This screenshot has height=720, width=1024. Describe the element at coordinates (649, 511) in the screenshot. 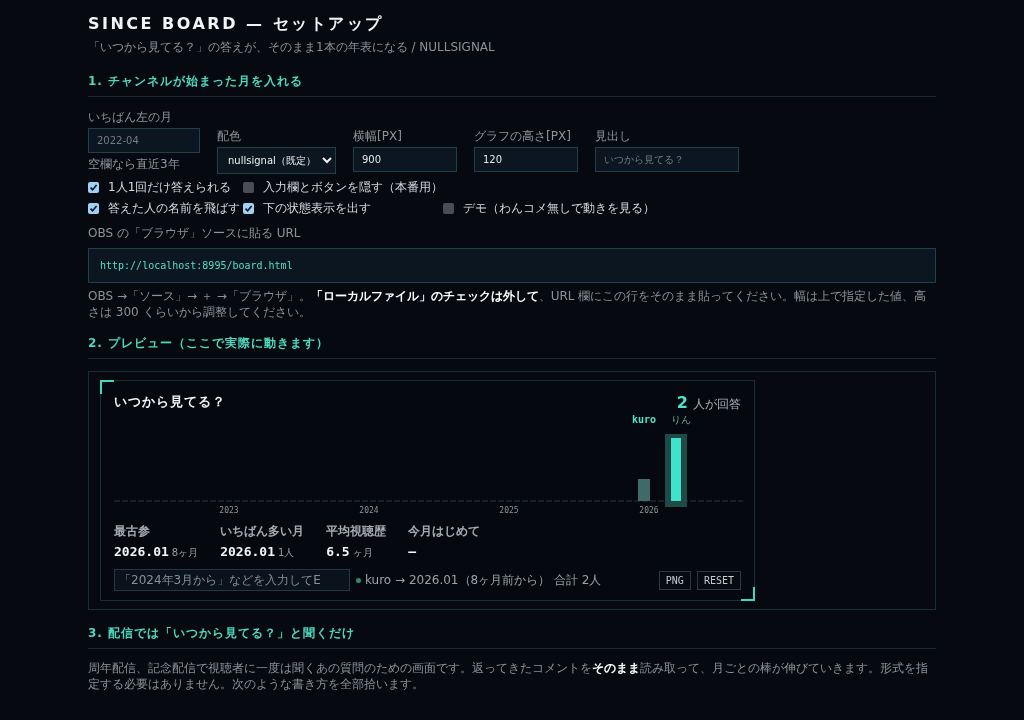

I see `year-label: 2026` at that location.